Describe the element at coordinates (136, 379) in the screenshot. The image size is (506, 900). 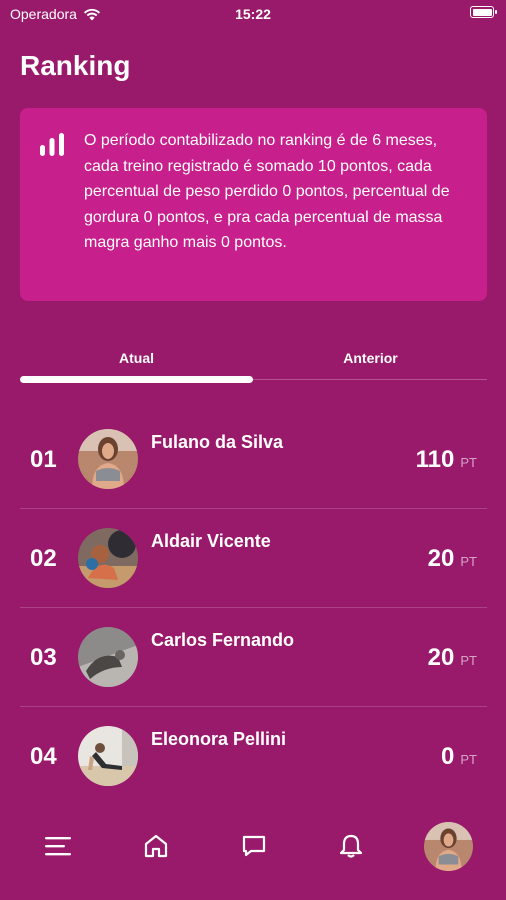
I see `tab-indicator` at that location.